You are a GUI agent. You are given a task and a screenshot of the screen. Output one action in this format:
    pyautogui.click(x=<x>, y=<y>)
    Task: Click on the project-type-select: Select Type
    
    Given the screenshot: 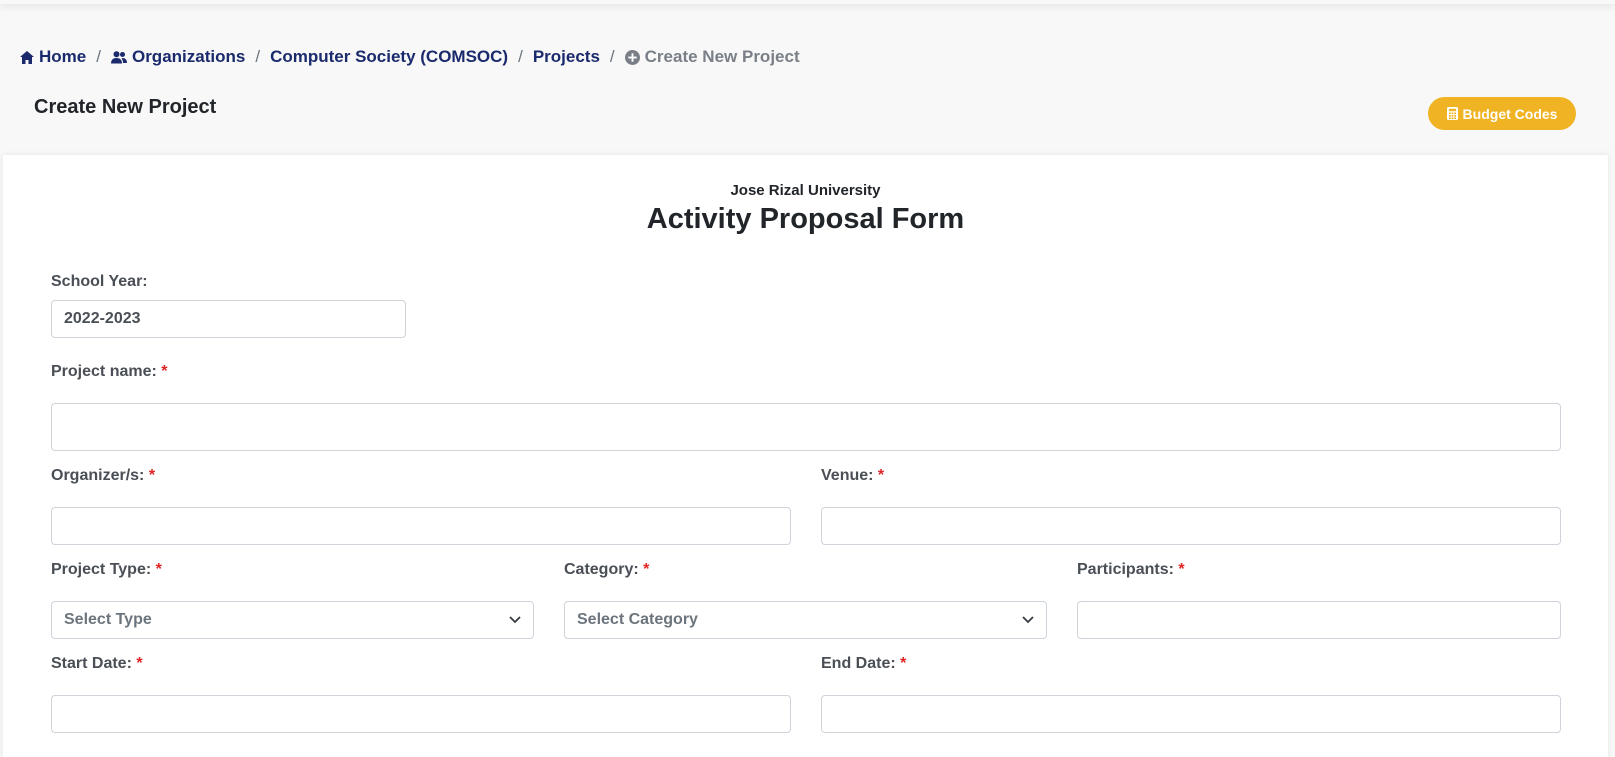 What is the action you would take?
    pyautogui.click(x=292, y=620)
    